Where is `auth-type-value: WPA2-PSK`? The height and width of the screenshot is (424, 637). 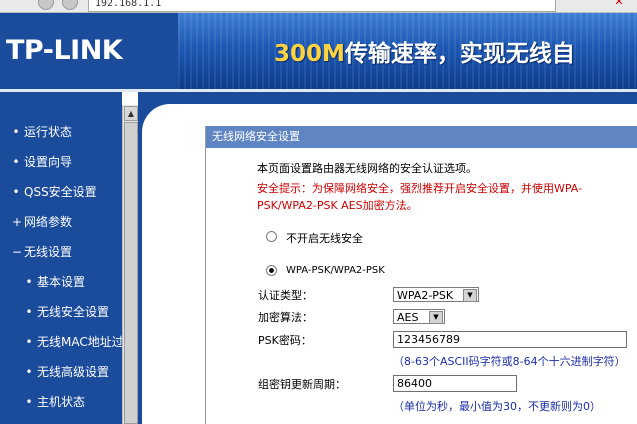 auth-type-value: WPA2-PSK is located at coordinates (425, 295).